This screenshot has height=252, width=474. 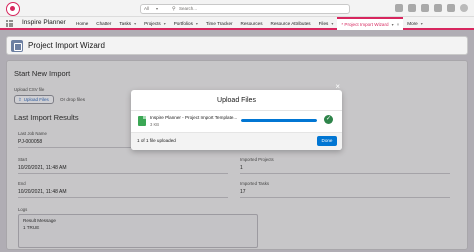 I want to click on upload-progress-fill, so click(x=279, y=120).